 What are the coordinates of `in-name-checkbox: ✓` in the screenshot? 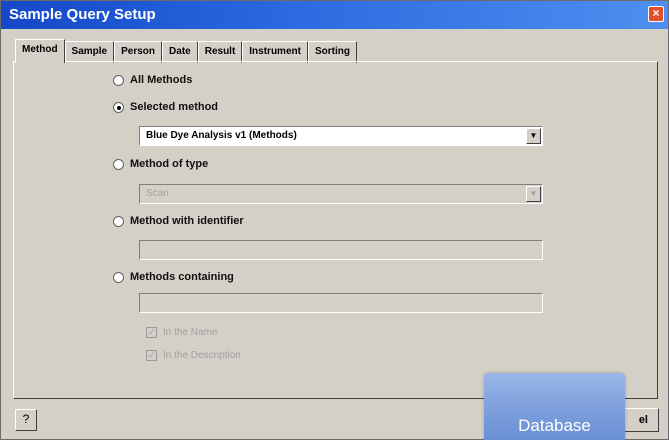 It's located at (151, 332).